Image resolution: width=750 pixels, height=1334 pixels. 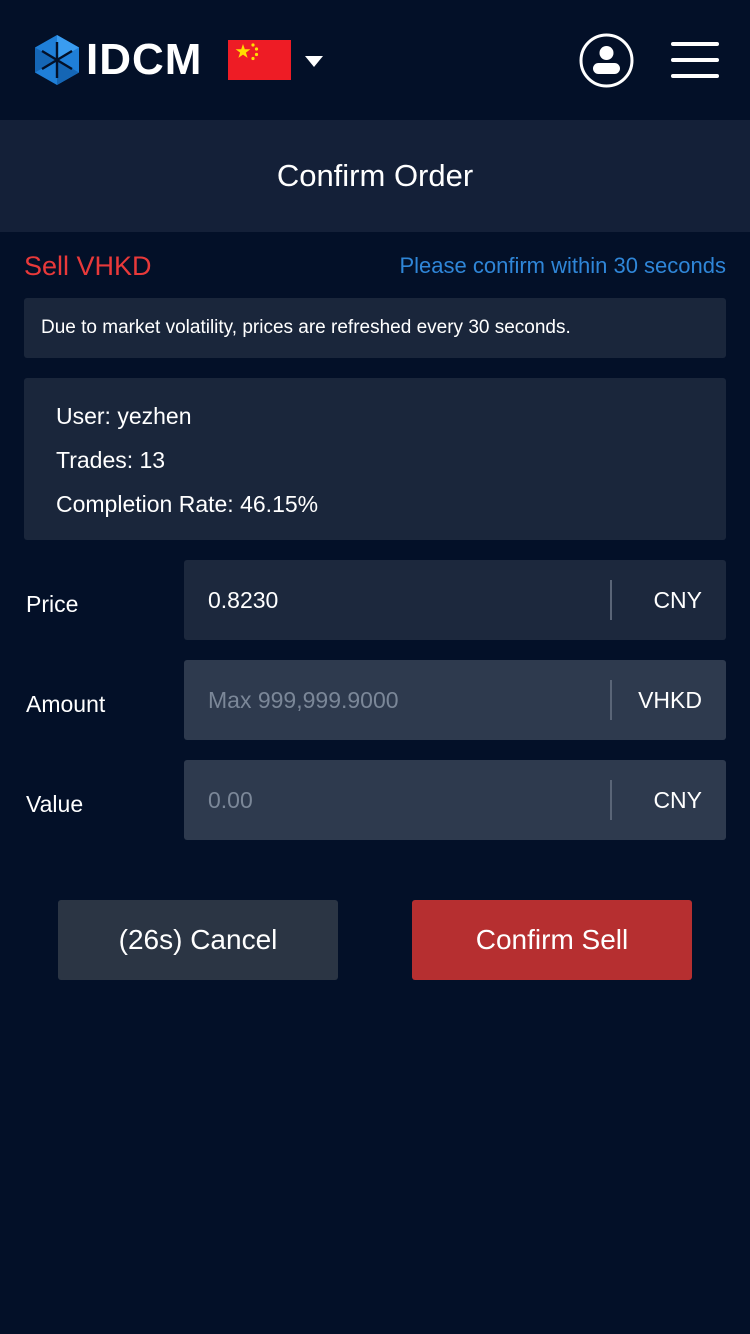 What do you see at coordinates (88, 266) in the screenshot?
I see `order-side-title: Sell VHKD` at bounding box center [88, 266].